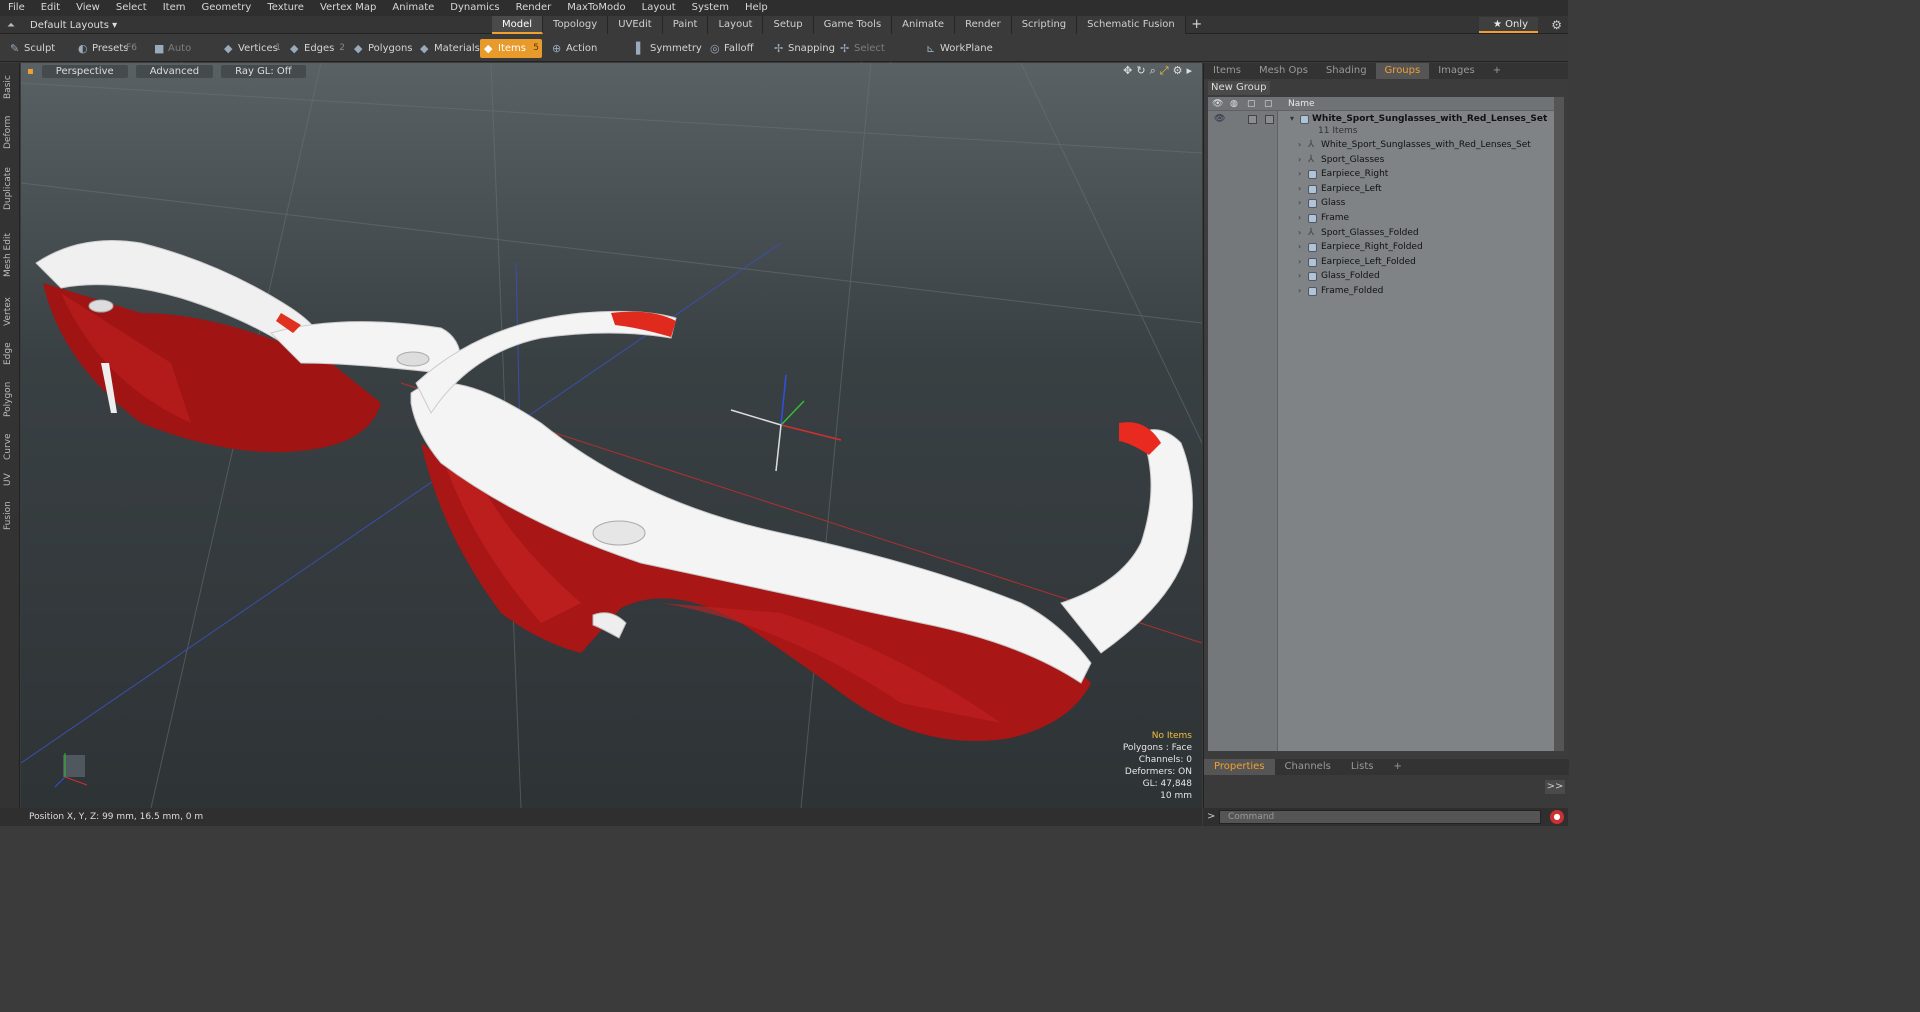  Describe the element at coordinates (685, 25) in the screenshot. I see `tab-paint: Paint` at that location.